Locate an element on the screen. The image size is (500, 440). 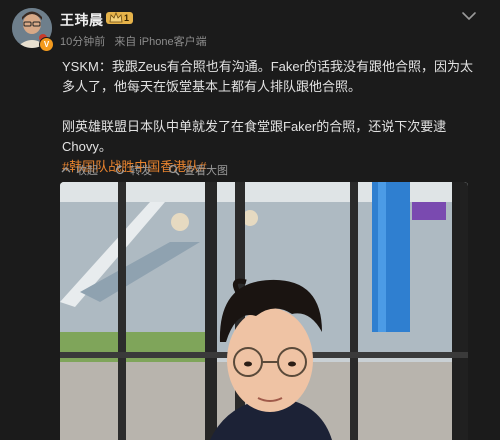
post-time: 10分钟前 is located at coordinates (83, 42).